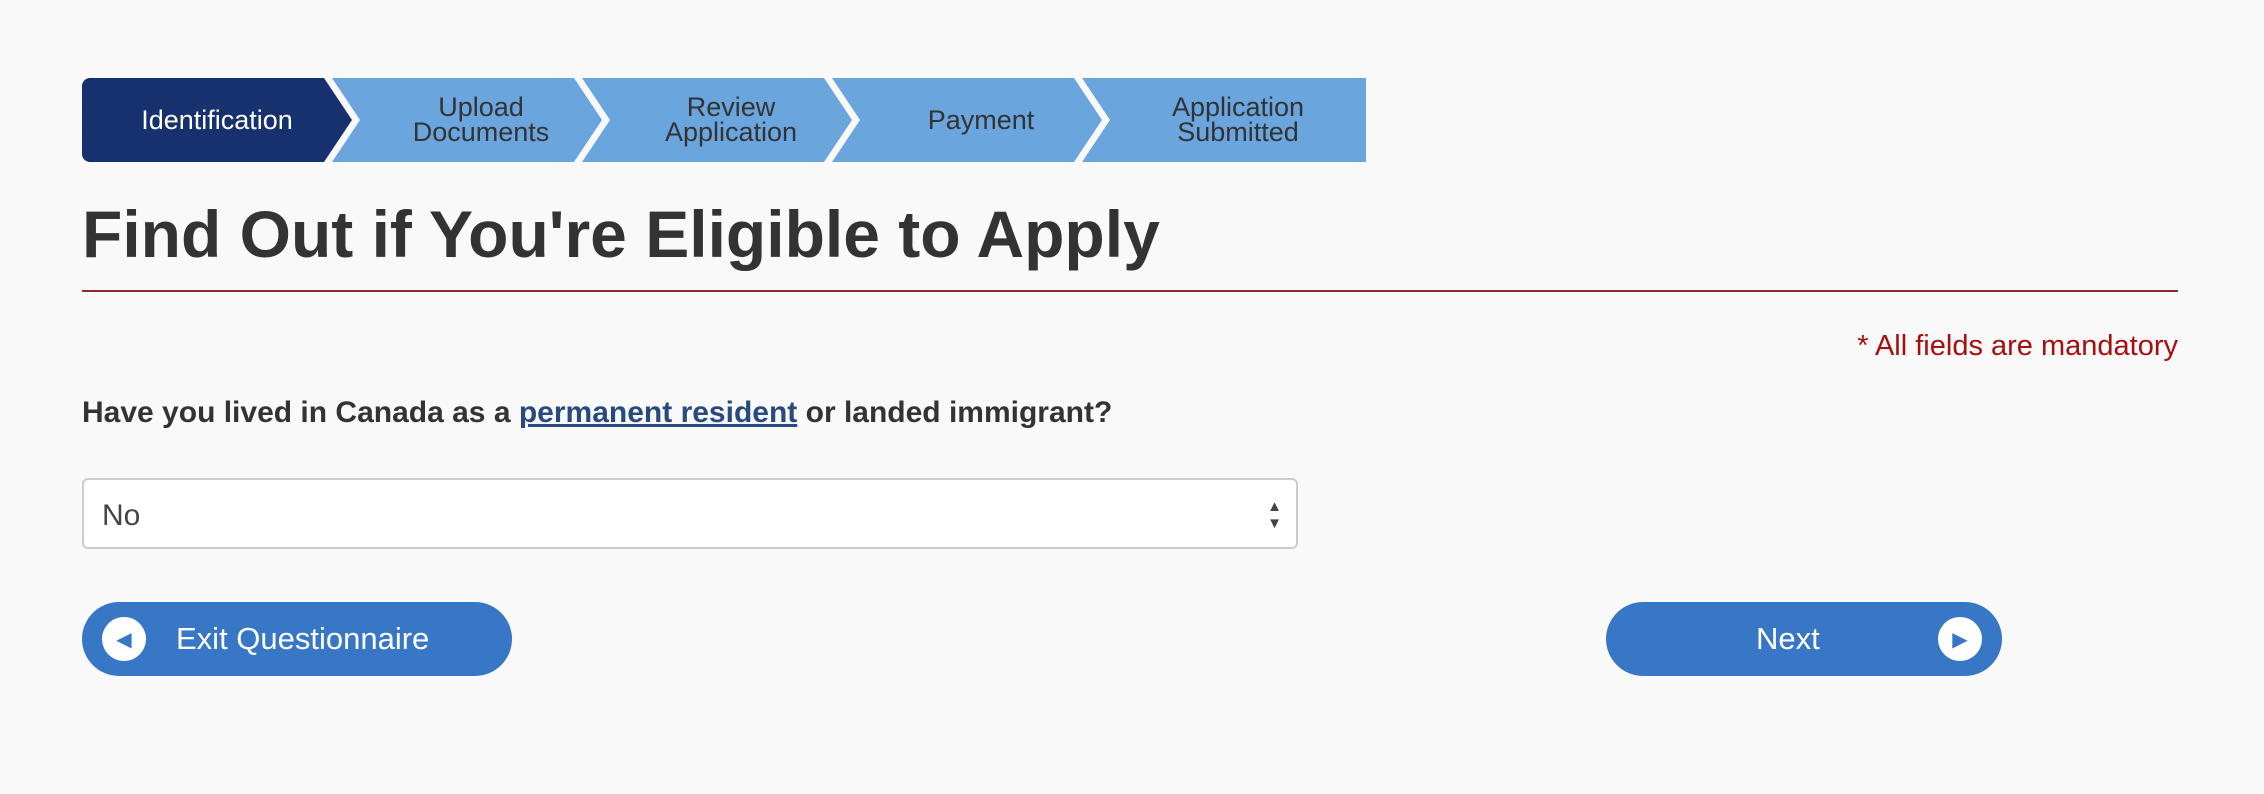 The width and height of the screenshot is (2264, 794). I want to click on select-arrows-icon: ▲ ▼, so click(1274, 515).